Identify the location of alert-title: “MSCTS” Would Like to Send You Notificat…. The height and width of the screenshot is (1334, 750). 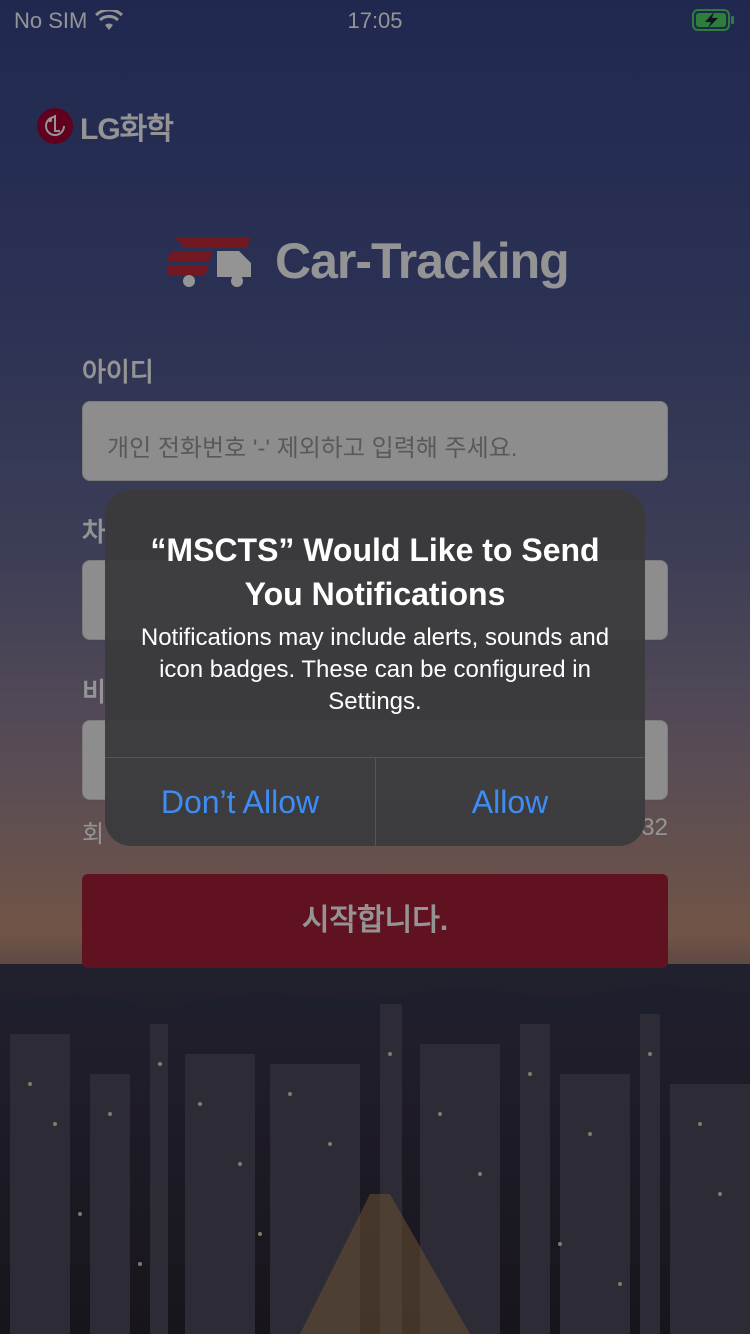
(375, 572).